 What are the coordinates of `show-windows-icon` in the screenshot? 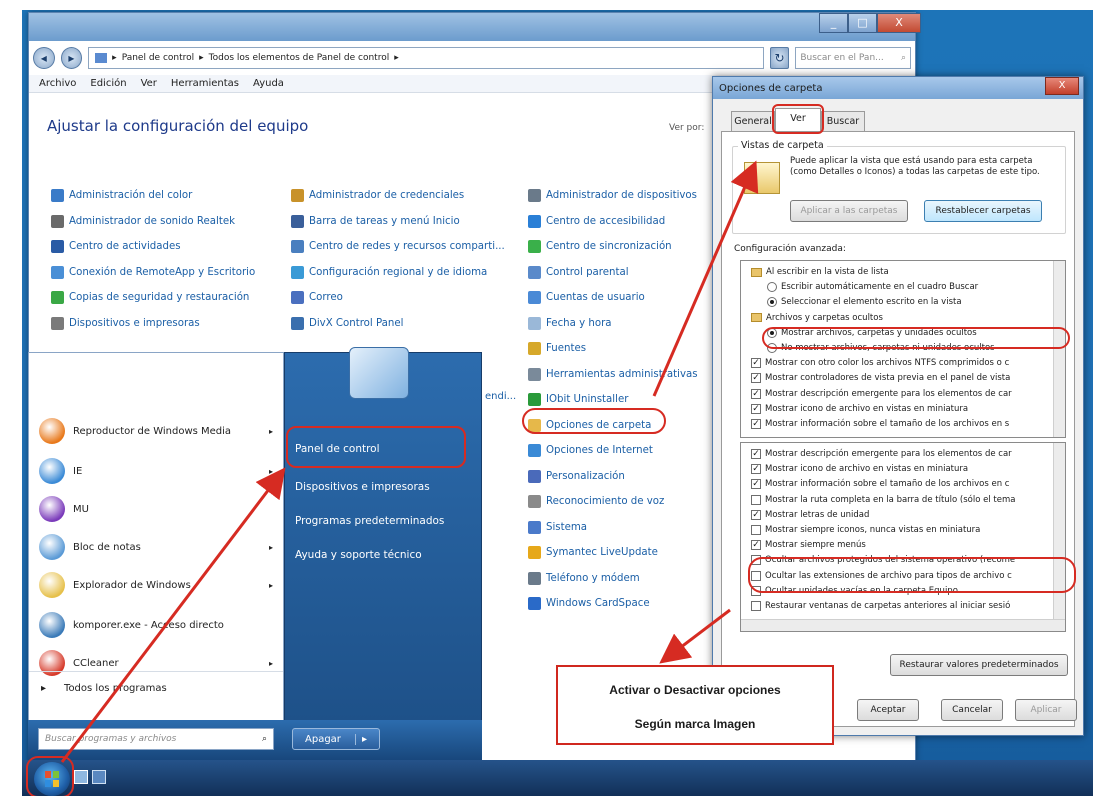 It's located at (81, 777).